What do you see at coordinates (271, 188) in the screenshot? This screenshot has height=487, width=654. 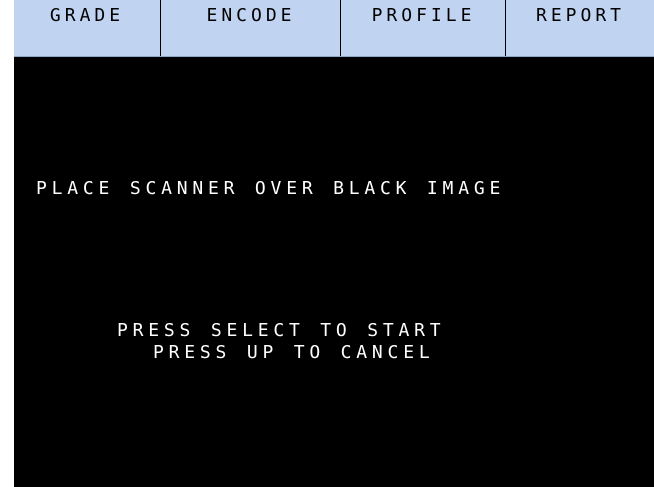 I see `instruction-text: PLACE SCANNER OVER BLACK IMAGE` at bounding box center [271, 188].